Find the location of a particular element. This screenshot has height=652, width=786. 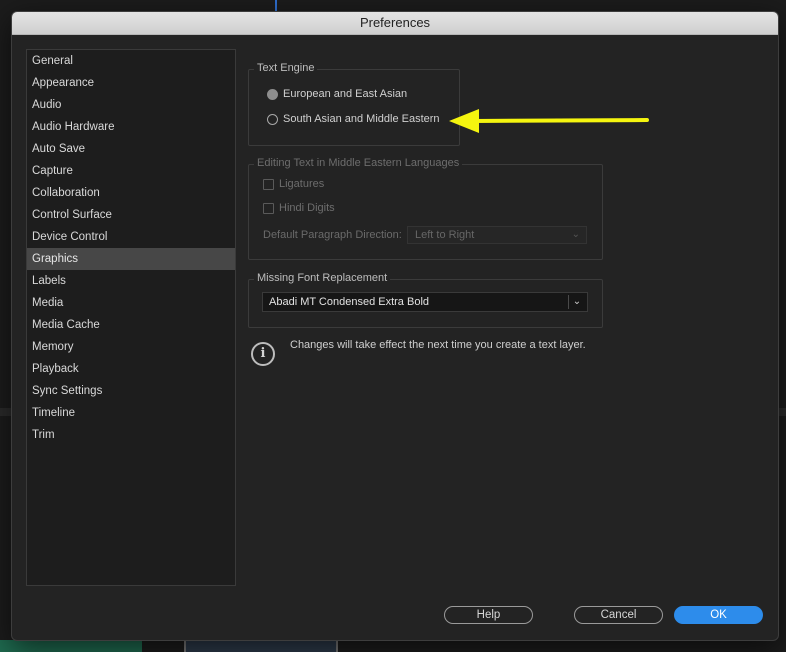

sidebar-item-label: Device Control is located at coordinates (70, 237).